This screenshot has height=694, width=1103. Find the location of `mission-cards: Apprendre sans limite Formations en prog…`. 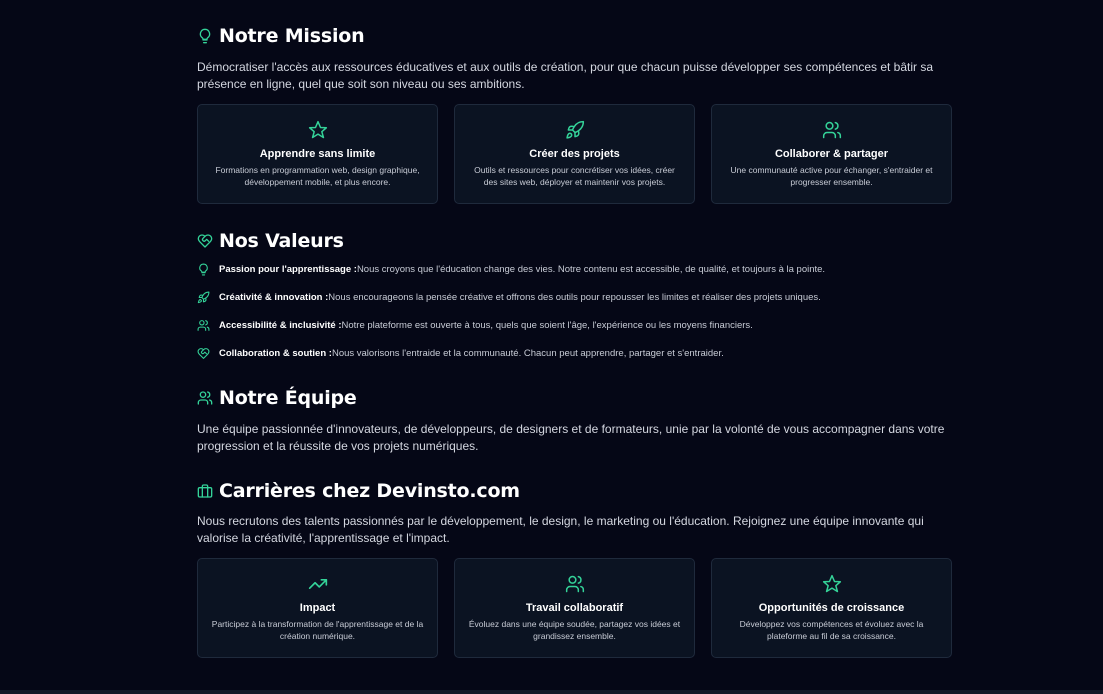

mission-cards: Apprendre sans limite Formations en prog… is located at coordinates (576, 155).